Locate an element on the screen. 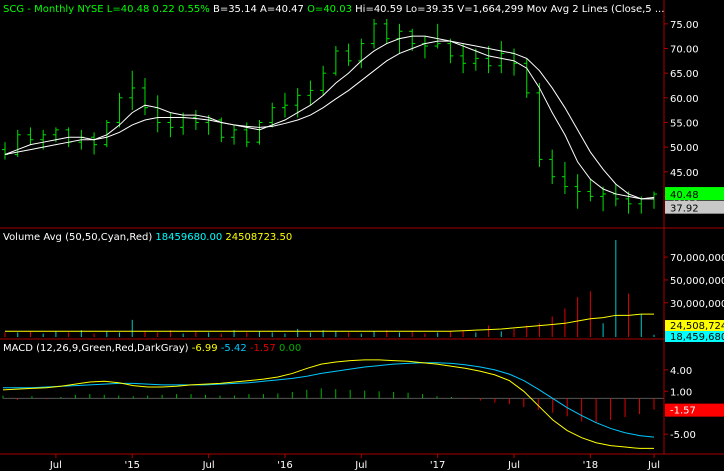 The width and height of the screenshot is (724, 471). price-tick-label: 45.00 is located at coordinates (684, 173).